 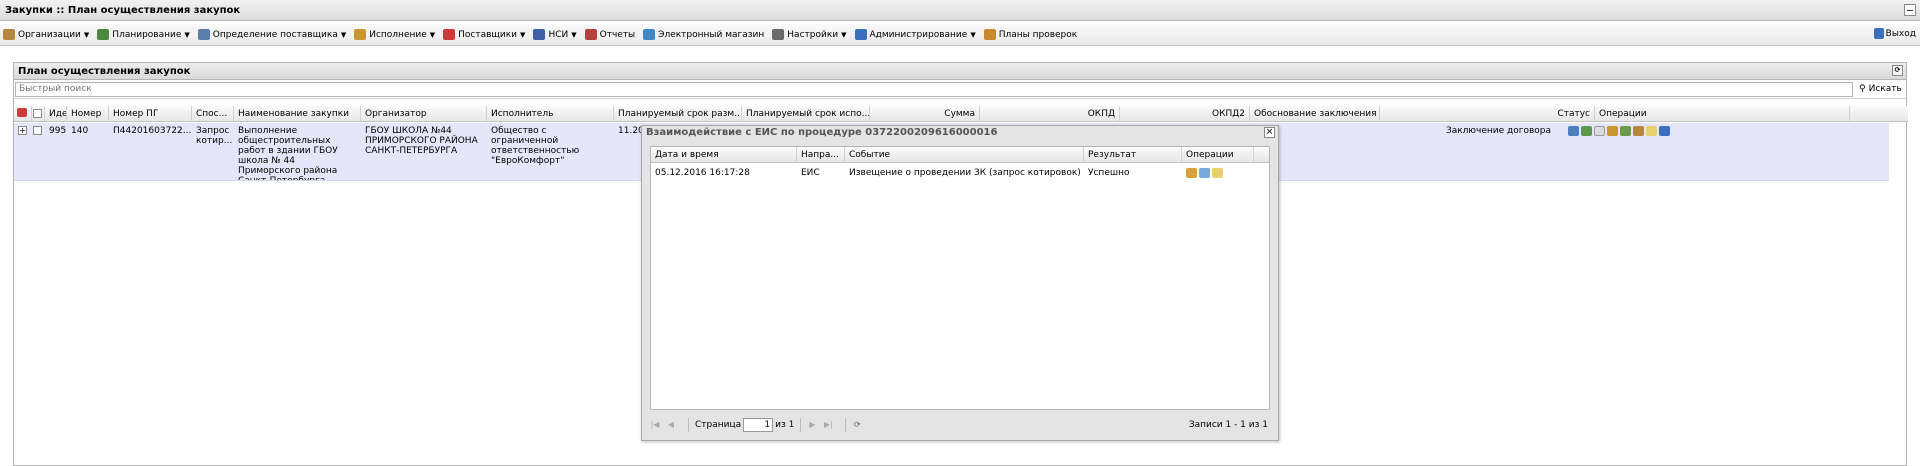 What do you see at coordinates (1722, 113) in the screenshot?
I see `column-header: Операции` at bounding box center [1722, 113].